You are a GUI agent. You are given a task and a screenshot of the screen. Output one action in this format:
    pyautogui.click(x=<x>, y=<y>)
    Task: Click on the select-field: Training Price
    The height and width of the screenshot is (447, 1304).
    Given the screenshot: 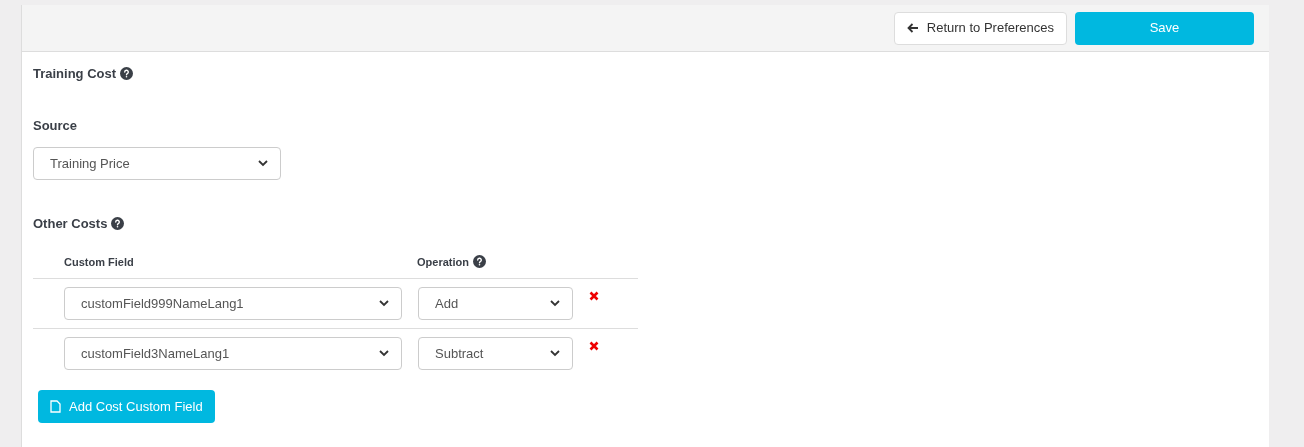 What is the action you would take?
    pyautogui.click(x=157, y=163)
    